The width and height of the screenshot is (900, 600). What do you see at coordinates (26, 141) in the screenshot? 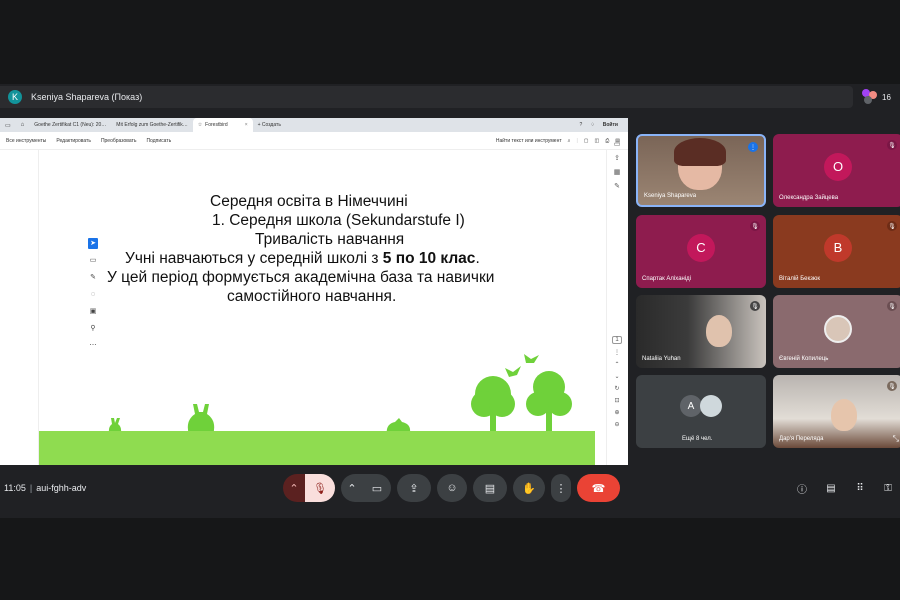
I see `all-tools-menu: Все инструменты` at bounding box center [26, 141].